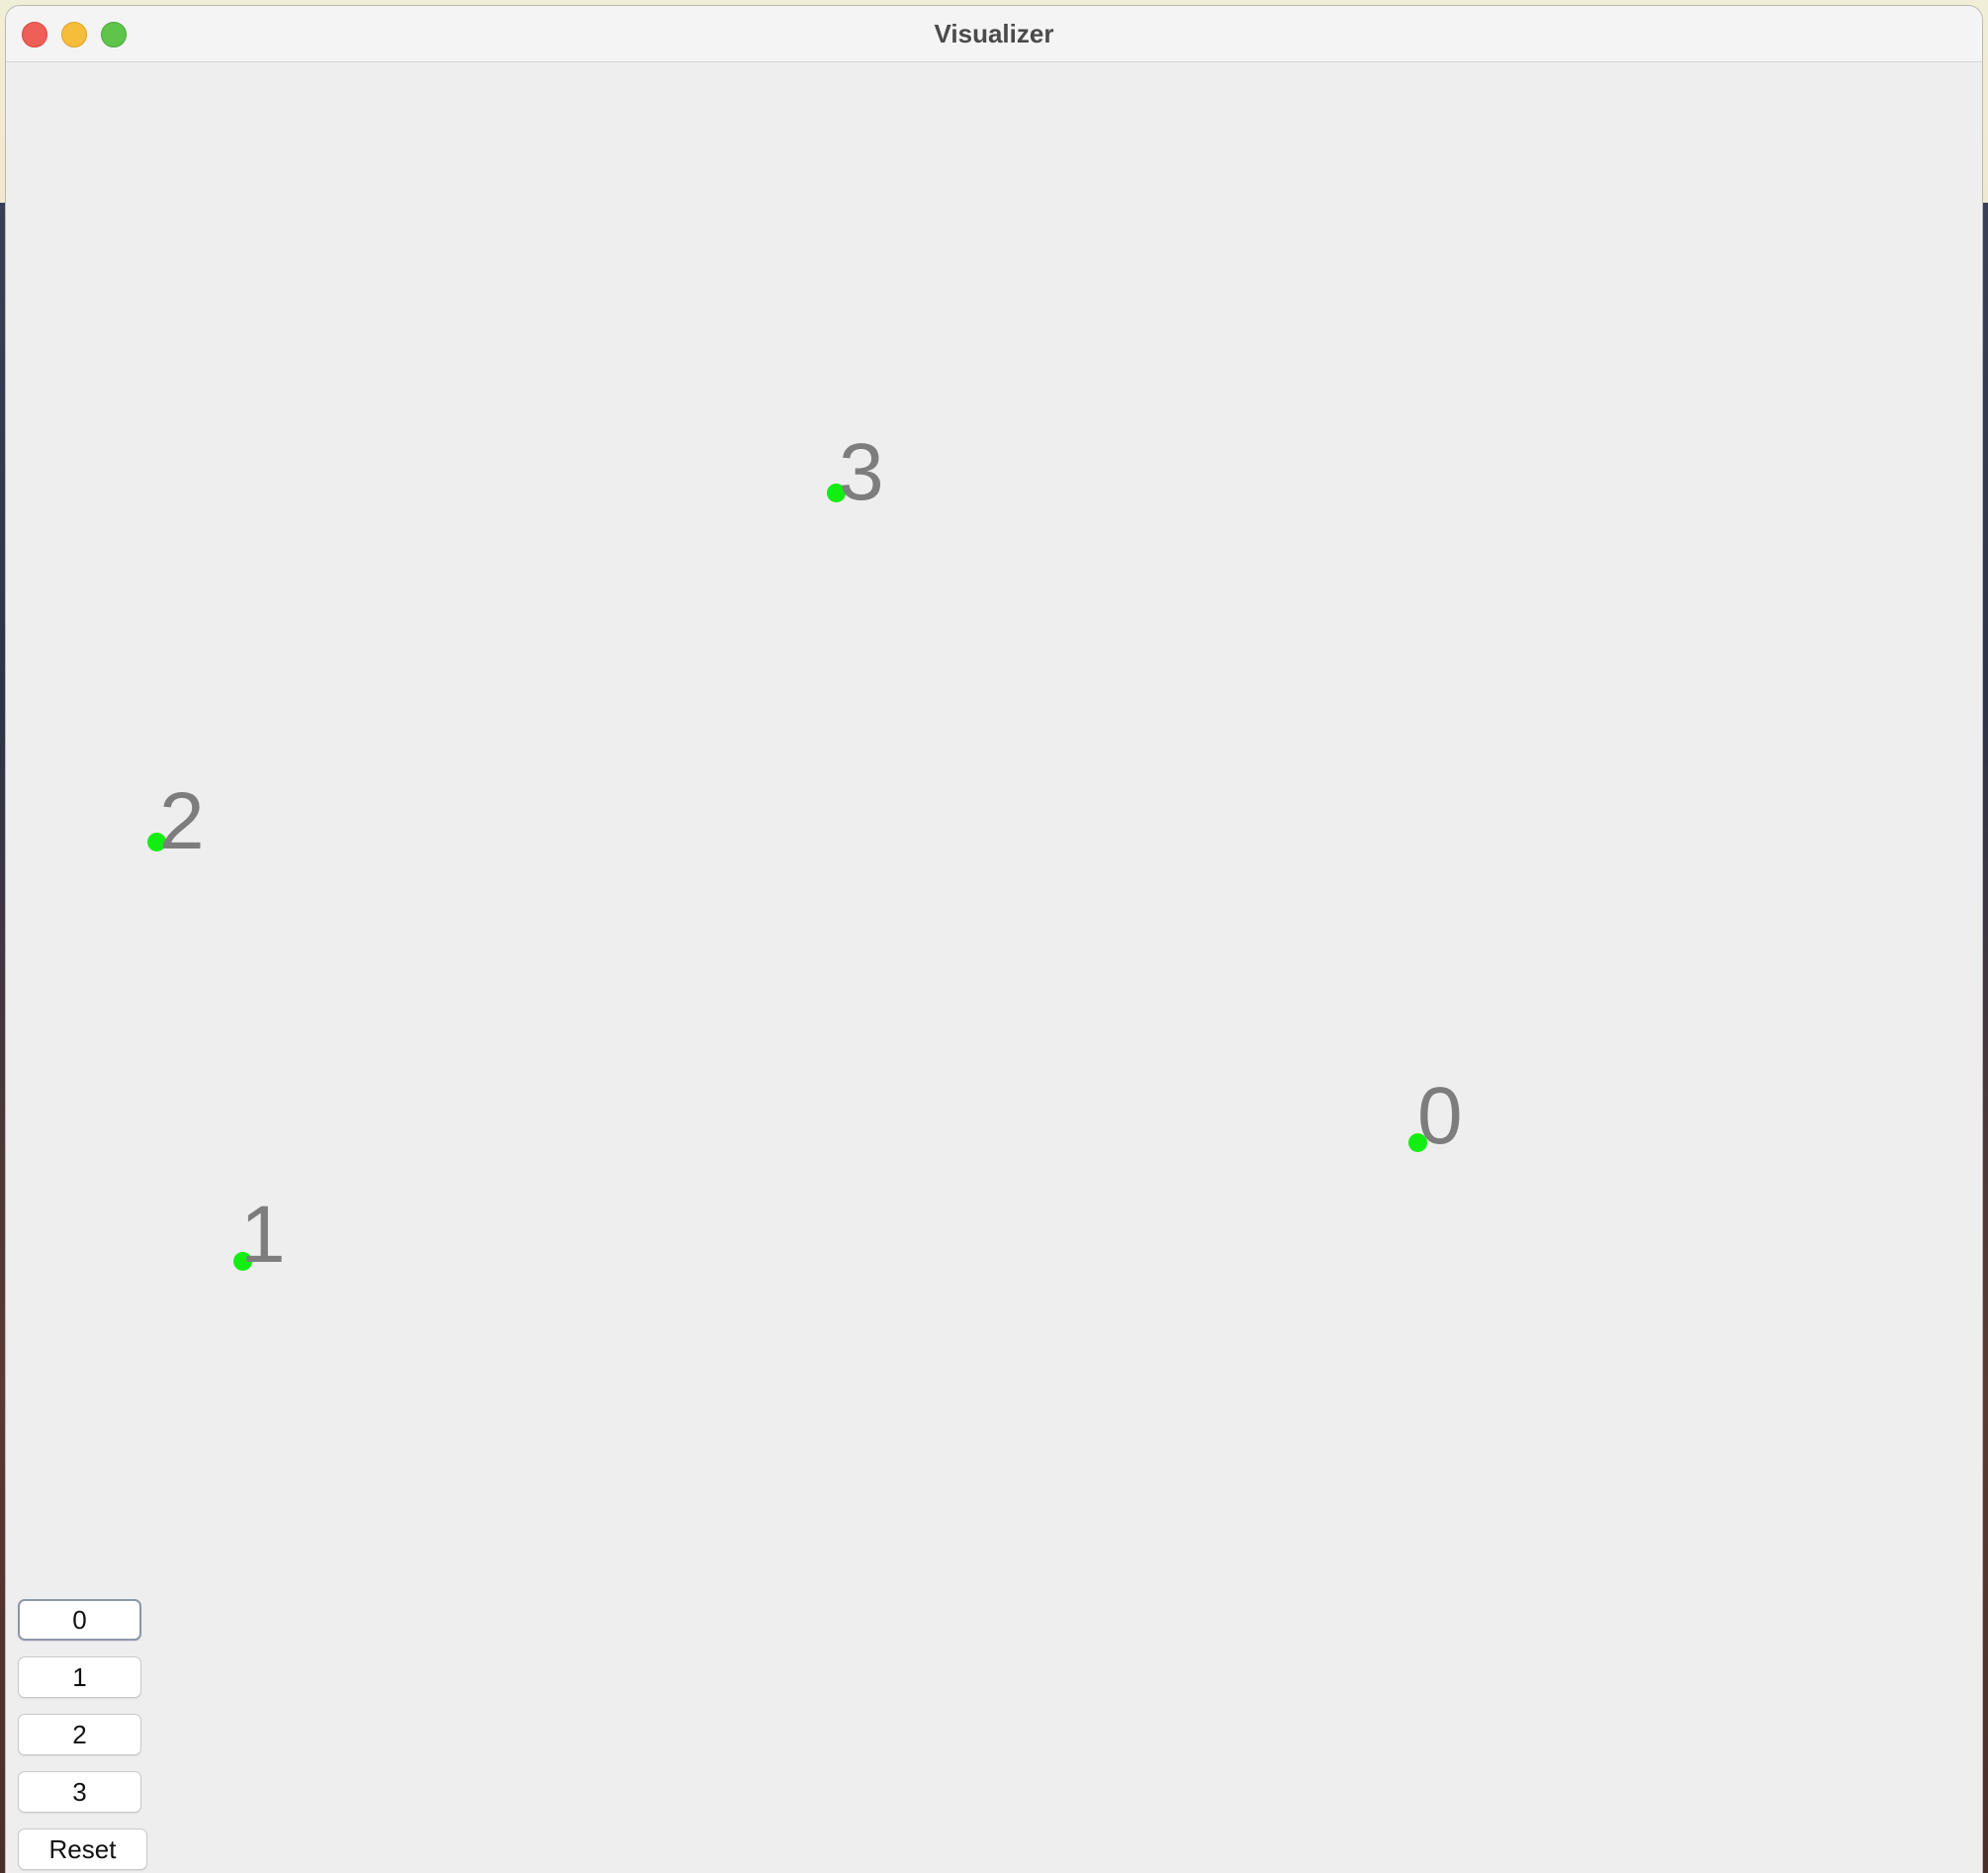 The image size is (1988, 1873). I want to click on point-0-label: 0, so click(1440, 1116).